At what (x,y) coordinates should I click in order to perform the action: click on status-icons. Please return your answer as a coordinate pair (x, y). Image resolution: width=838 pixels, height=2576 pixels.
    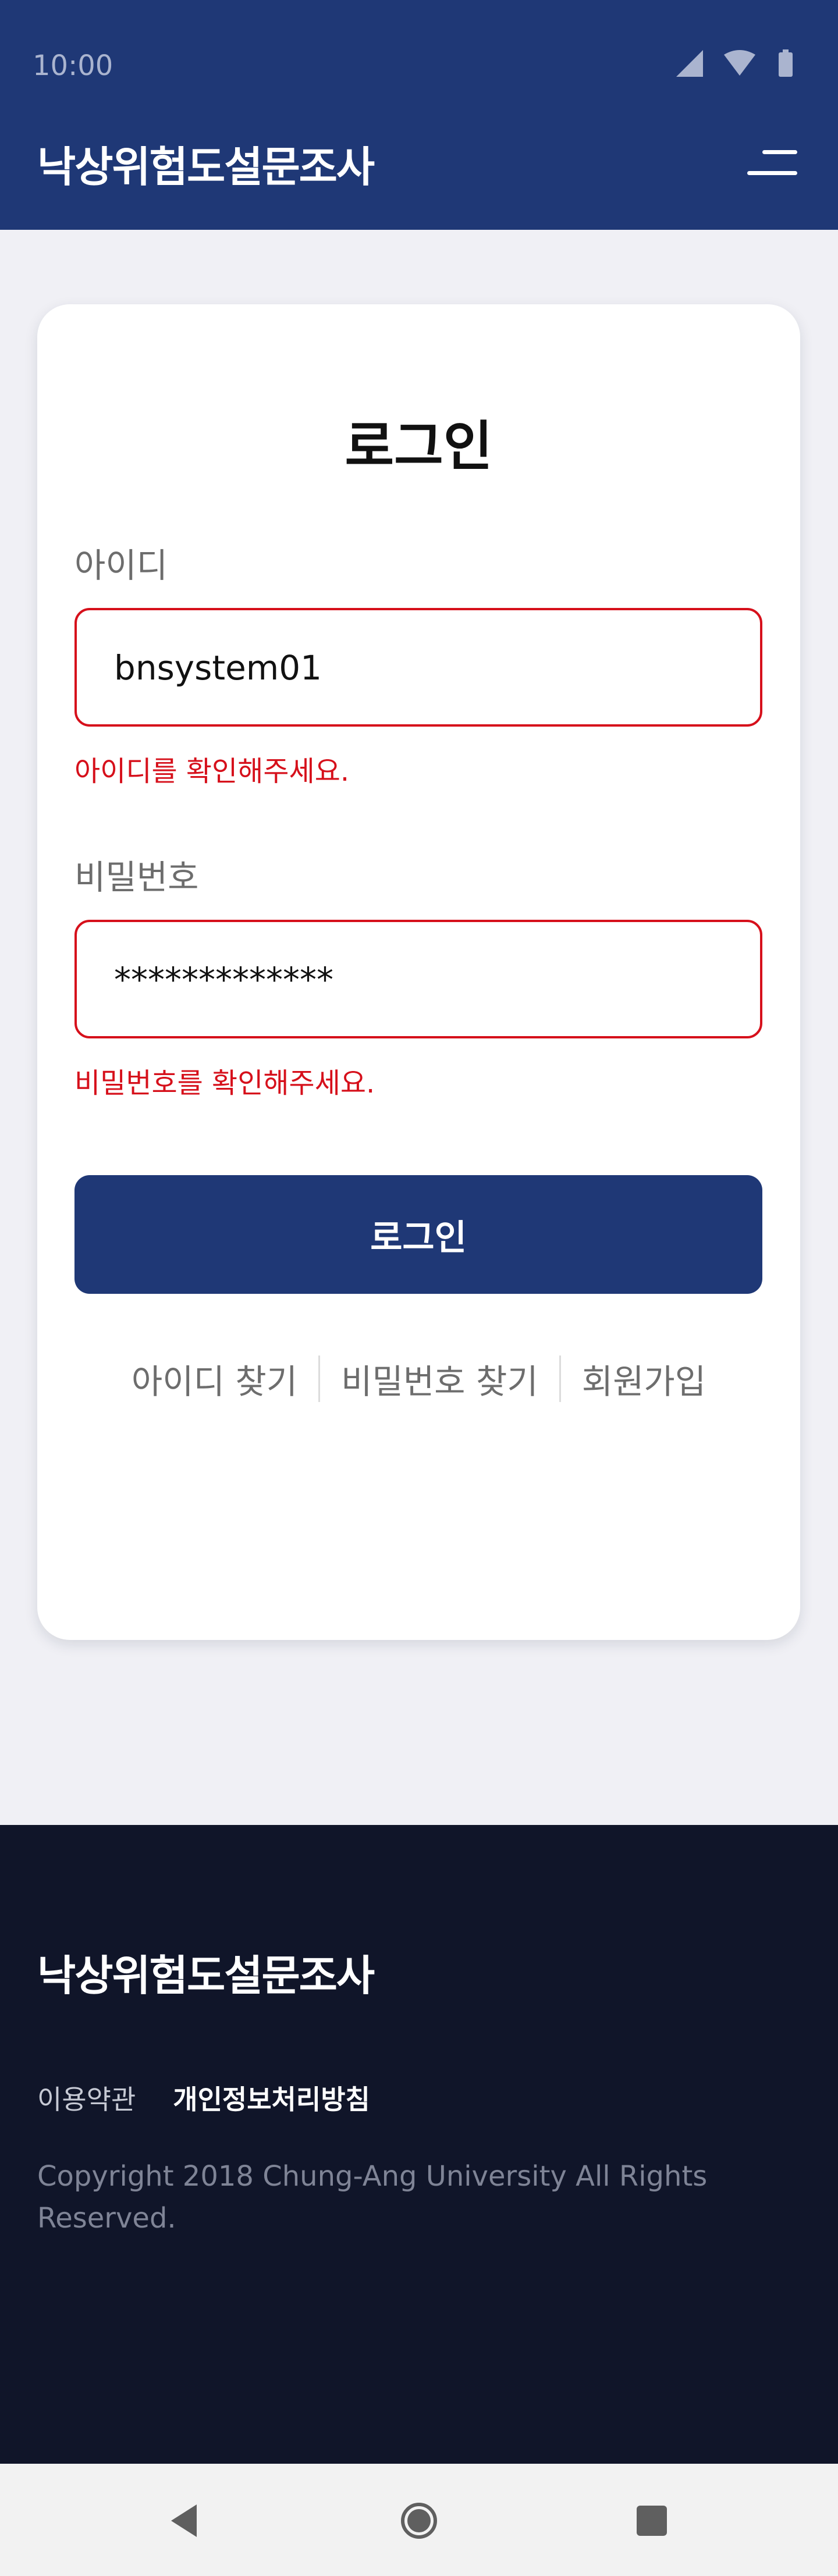
    Looking at the image, I should click on (735, 63).